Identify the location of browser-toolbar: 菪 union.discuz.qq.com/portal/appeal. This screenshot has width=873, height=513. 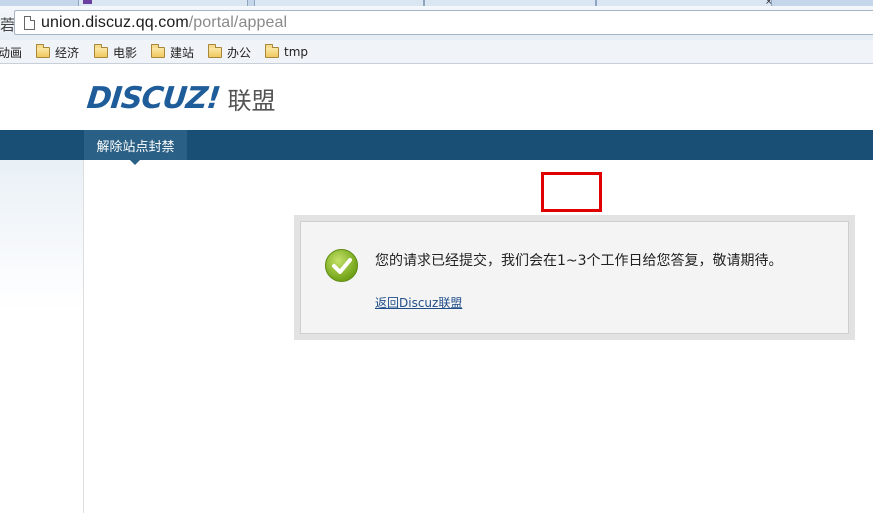
(436, 23).